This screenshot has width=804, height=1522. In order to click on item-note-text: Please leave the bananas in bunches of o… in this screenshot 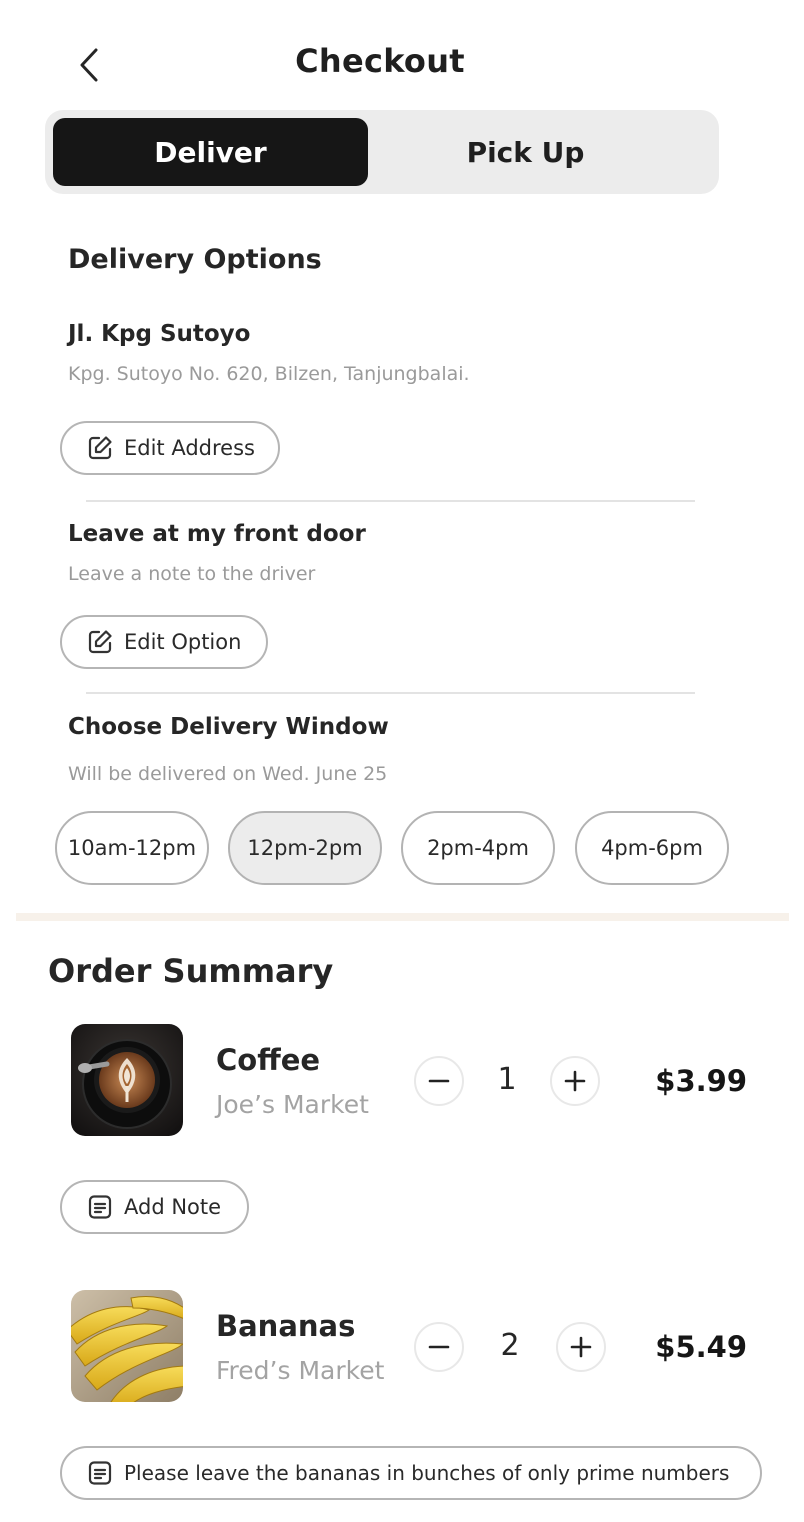, I will do `click(427, 1473)`.